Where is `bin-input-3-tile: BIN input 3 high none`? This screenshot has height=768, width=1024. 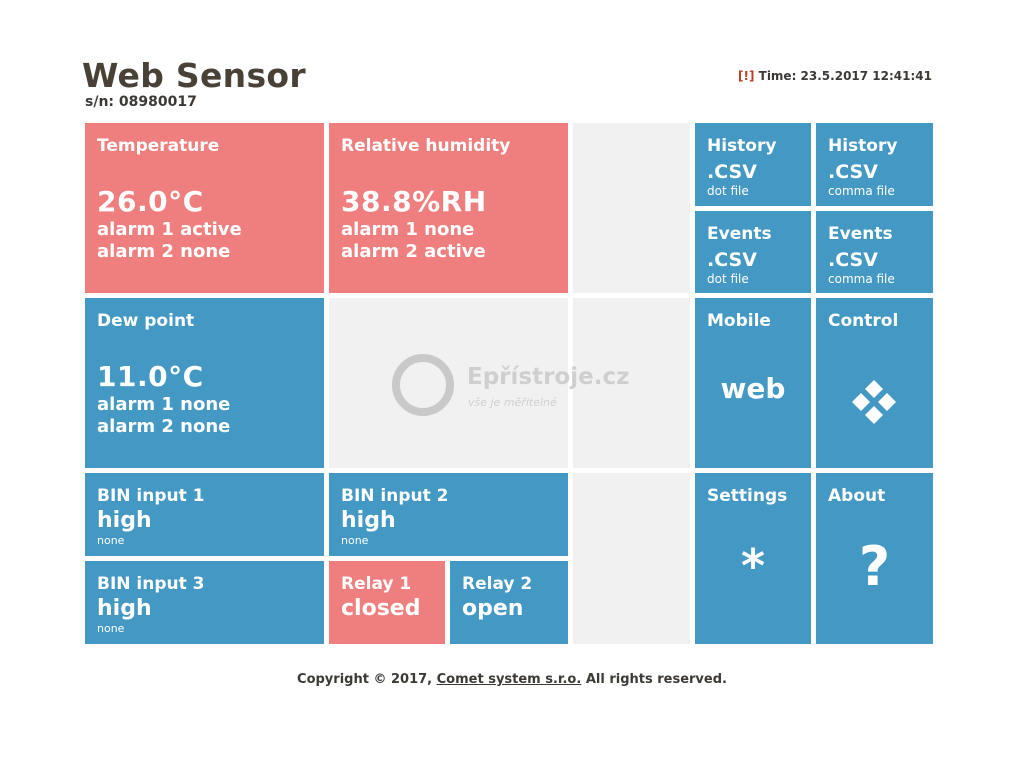
bin-input-3-tile: BIN input 3 high none is located at coordinates (204, 602).